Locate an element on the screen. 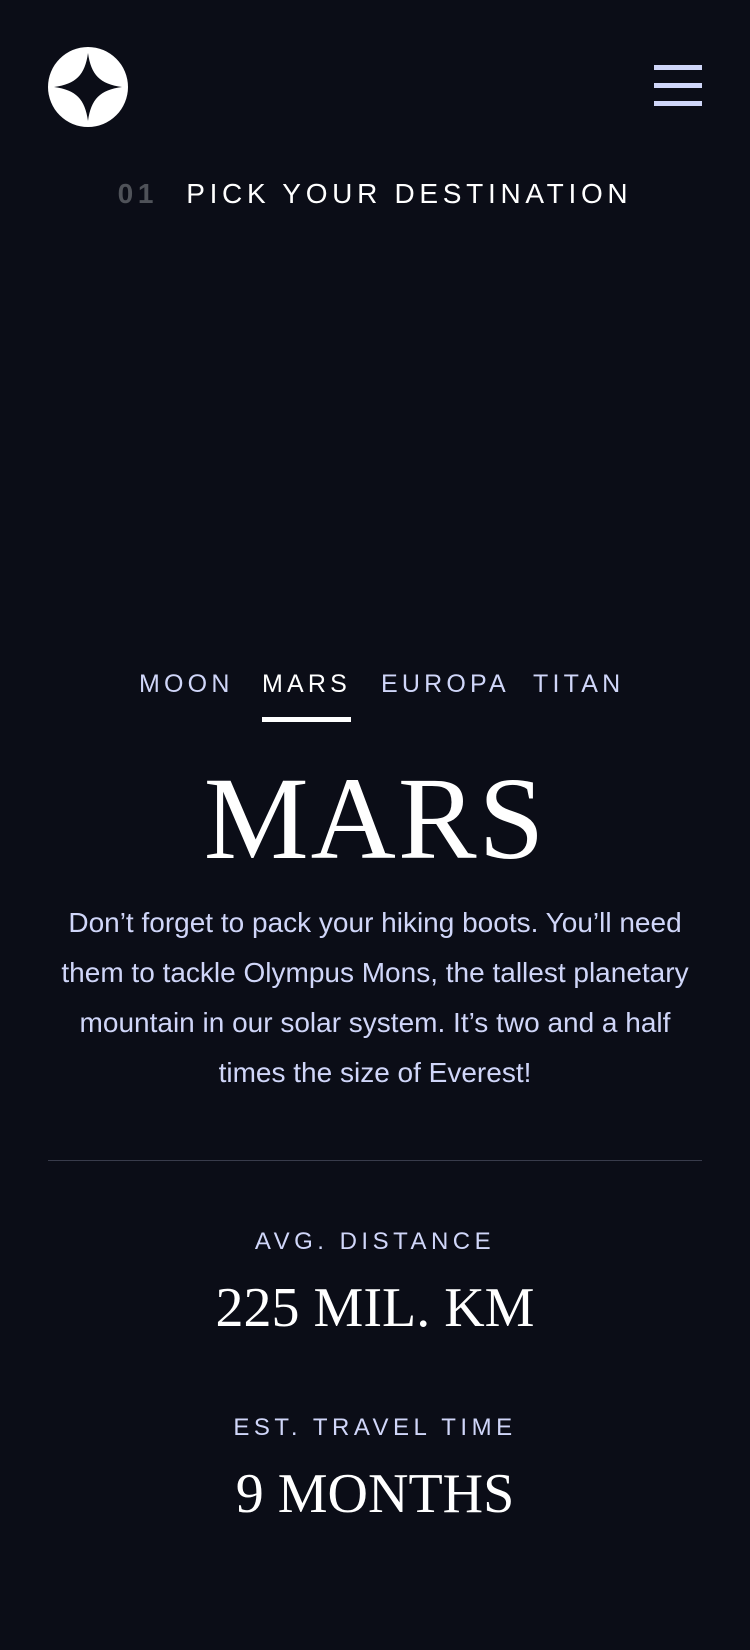  tab-mars: MARS is located at coordinates (307, 696).